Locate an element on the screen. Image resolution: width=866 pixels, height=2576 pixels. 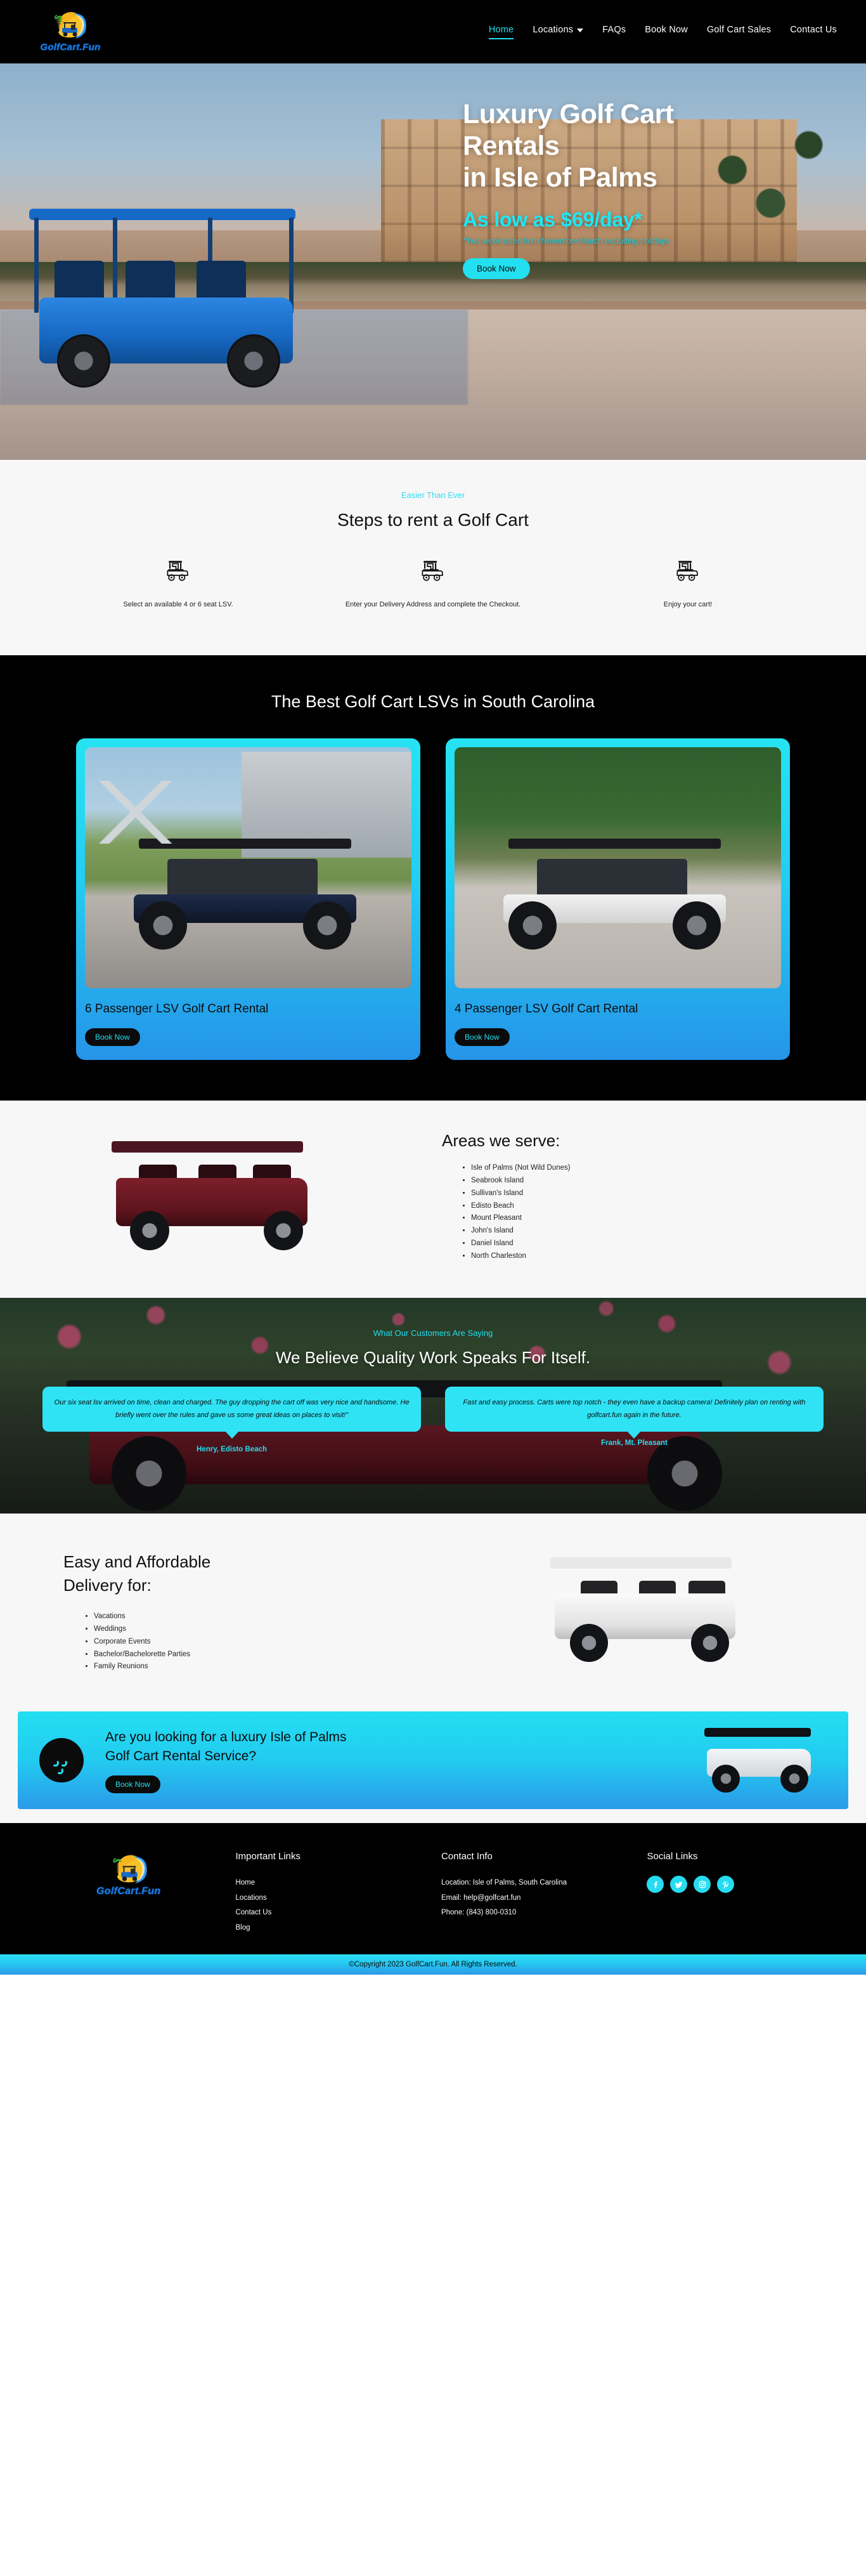
footer-link-blog: Blog is located at coordinates (338, 1928).